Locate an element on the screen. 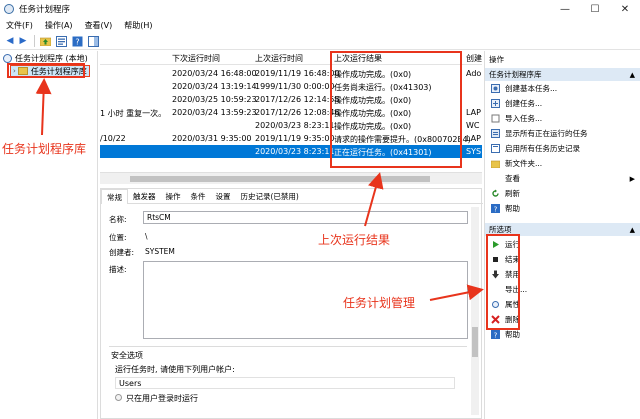 The image size is (640, 419). detail-vertical-scrollbar is located at coordinates (475, 311).